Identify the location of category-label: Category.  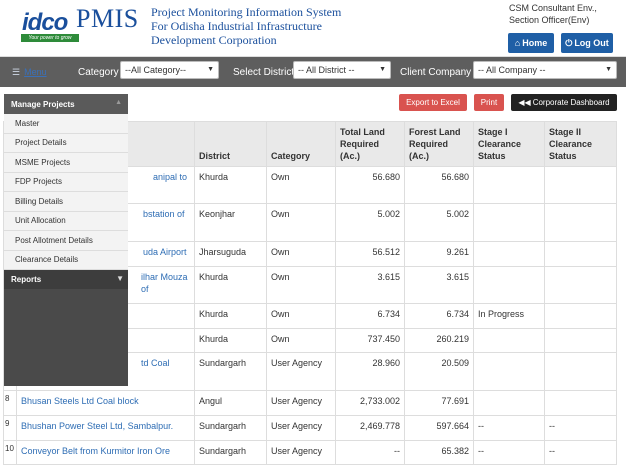
(98, 72).